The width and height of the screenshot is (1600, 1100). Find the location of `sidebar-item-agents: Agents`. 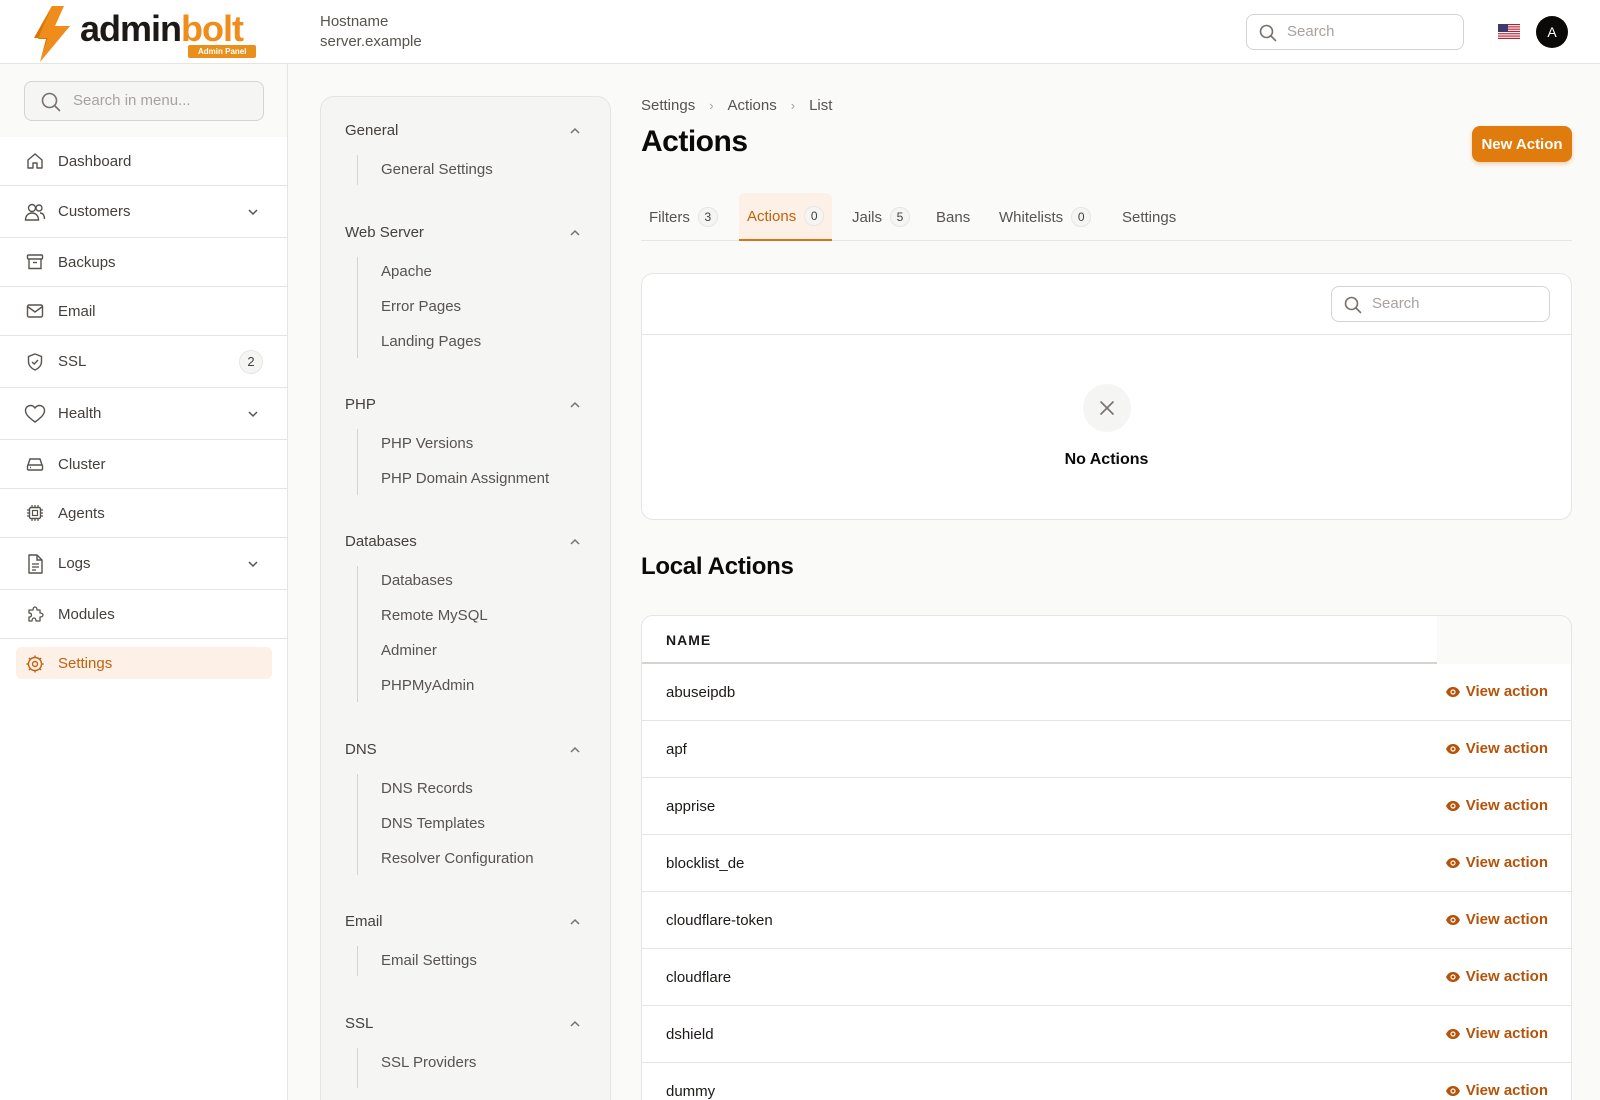

sidebar-item-agents: Agents is located at coordinates (143, 513).